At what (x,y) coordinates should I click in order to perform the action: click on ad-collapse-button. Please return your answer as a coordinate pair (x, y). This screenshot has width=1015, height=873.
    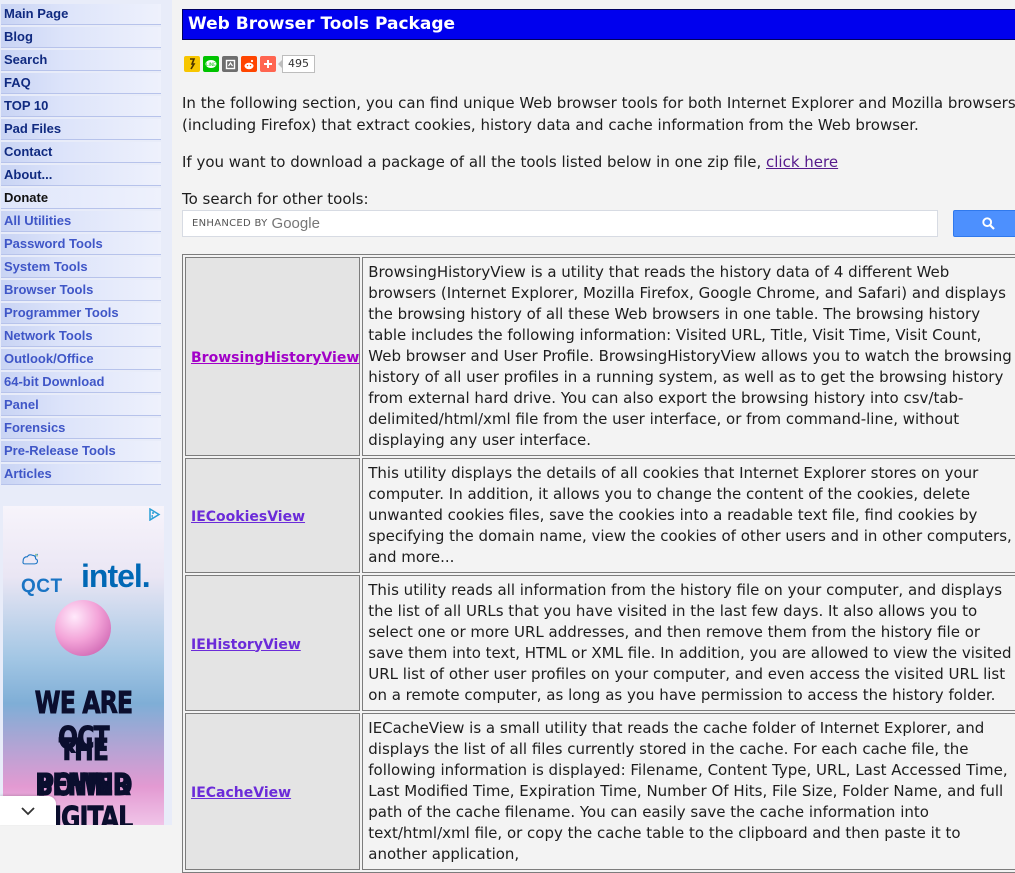
    Looking at the image, I should click on (28, 810).